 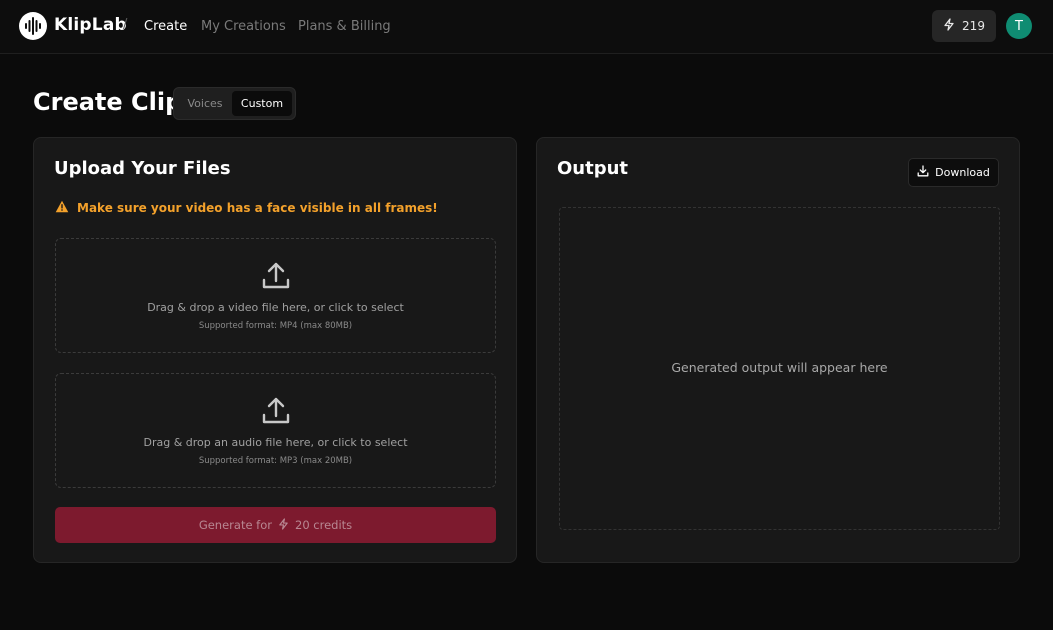 What do you see at coordinates (205, 103) in the screenshot?
I see `mode-option-voices: Voices` at bounding box center [205, 103].